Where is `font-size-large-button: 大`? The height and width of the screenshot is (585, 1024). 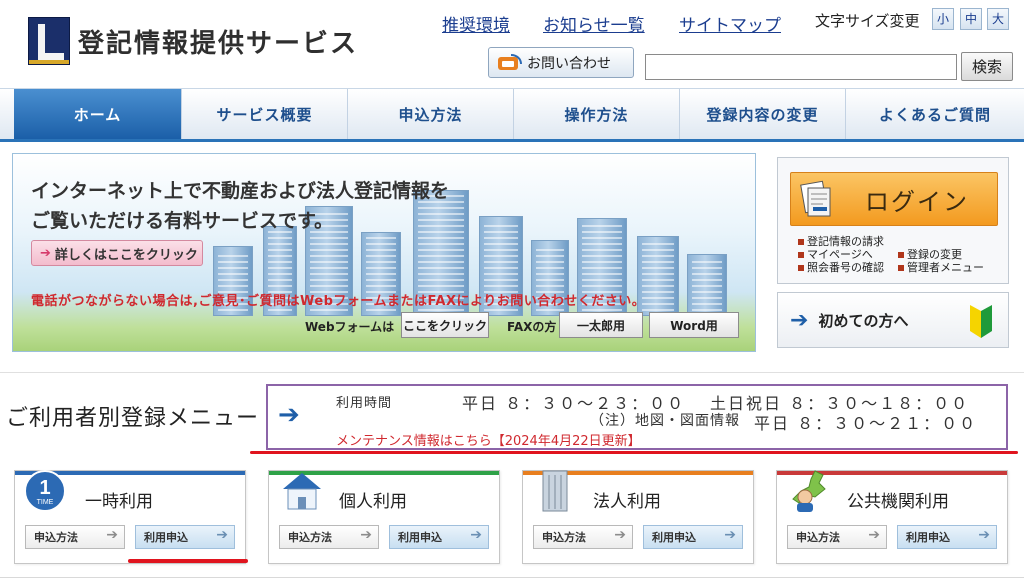
font-size-large-button: 大 is located at coordinates (998, 19).